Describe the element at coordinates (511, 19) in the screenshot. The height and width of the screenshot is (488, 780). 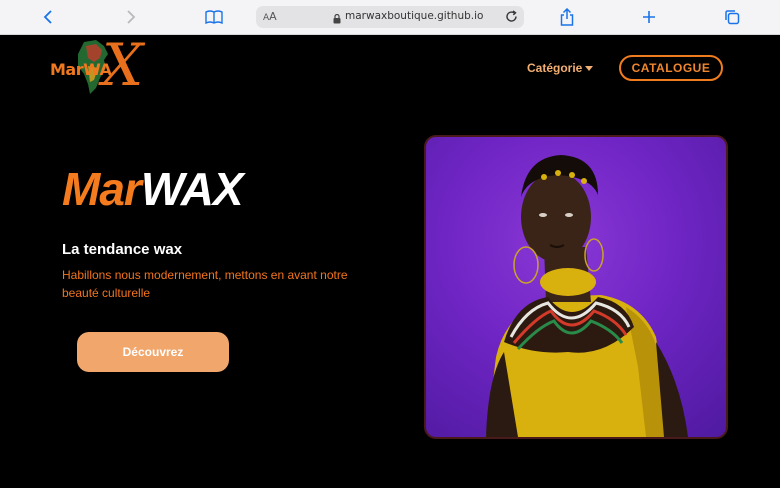
I see `reload-icon` at that location.